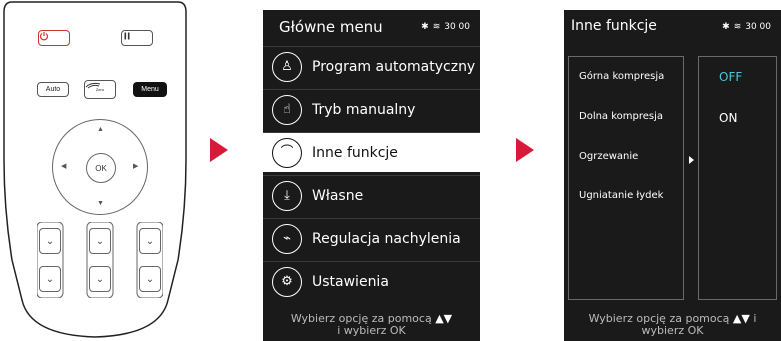 The height and width of the screenshot is (341, 781). I want to click on menu-item-manual: ☝ Tryb manualny, so click(371, 109).